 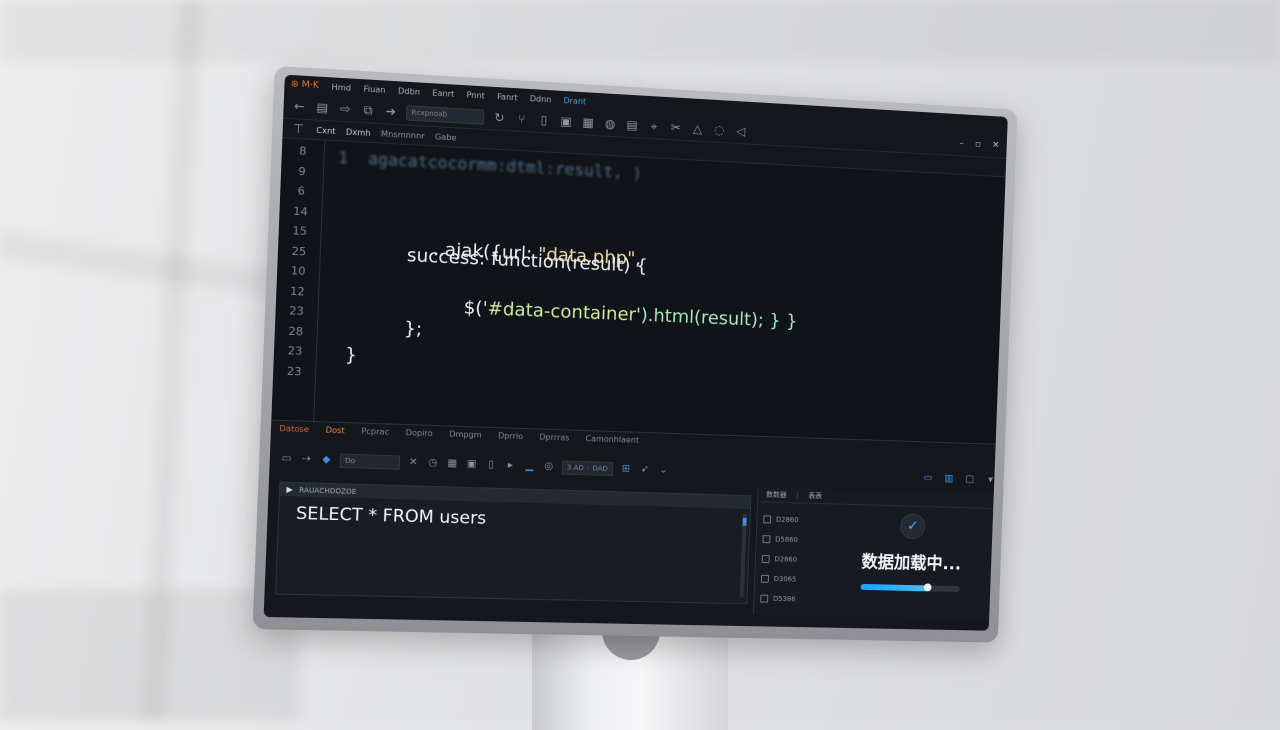 I want to click on line-number-gutter: 8 9 6 14 15 25 10 12 23 28 23 23, so click(x=298, y=281).